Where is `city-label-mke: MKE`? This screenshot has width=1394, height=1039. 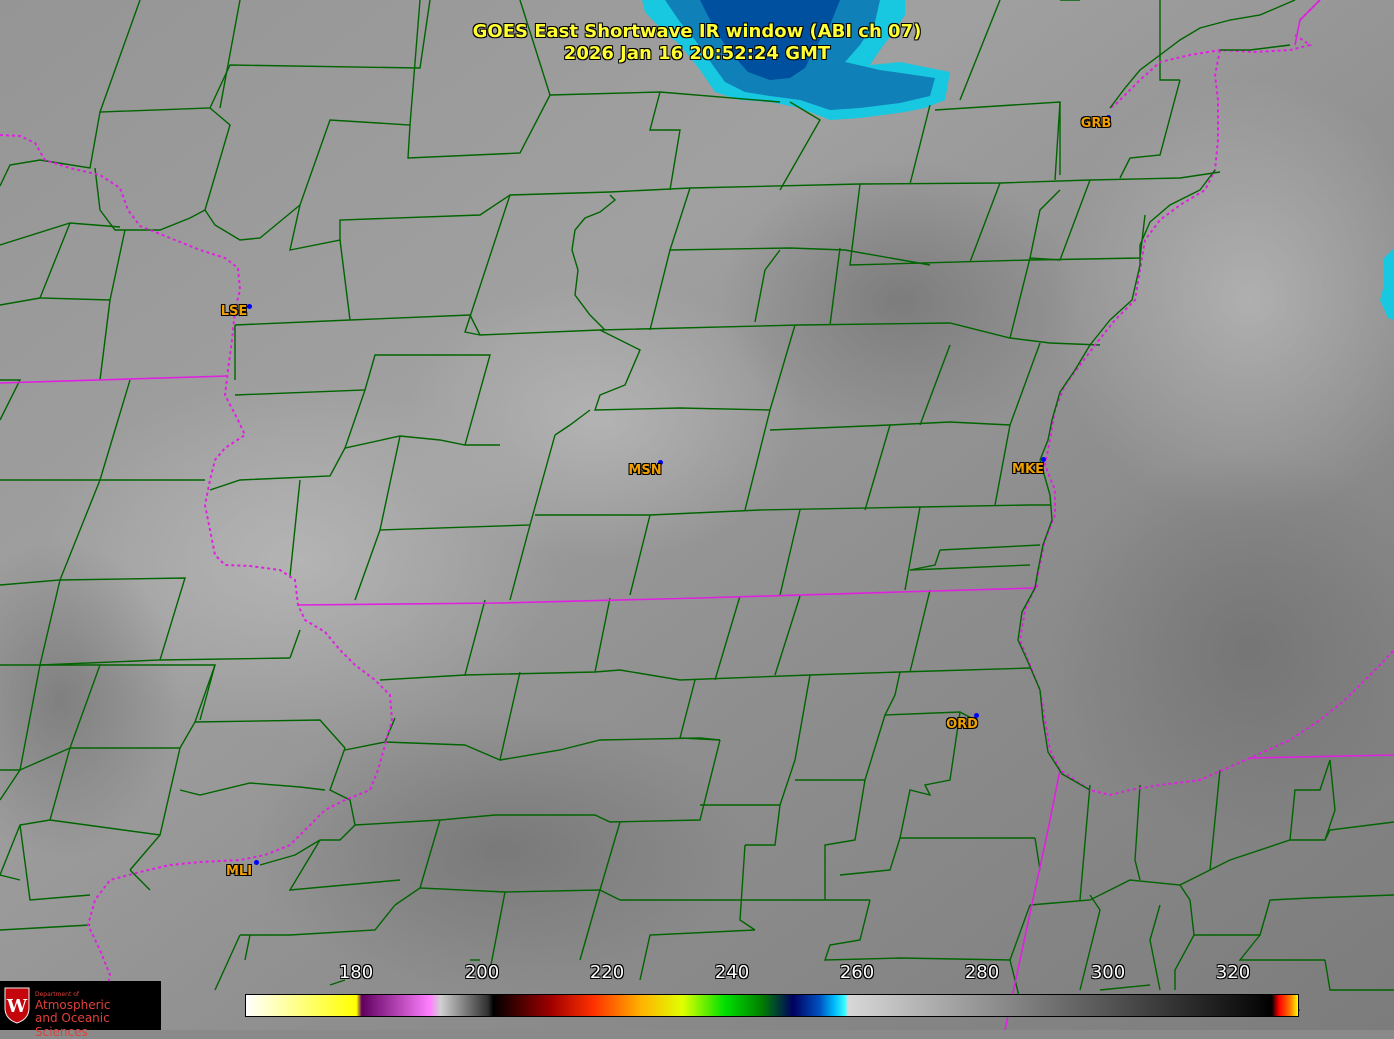
city-label-mke: MKE is located at coordinates (1028, 469).